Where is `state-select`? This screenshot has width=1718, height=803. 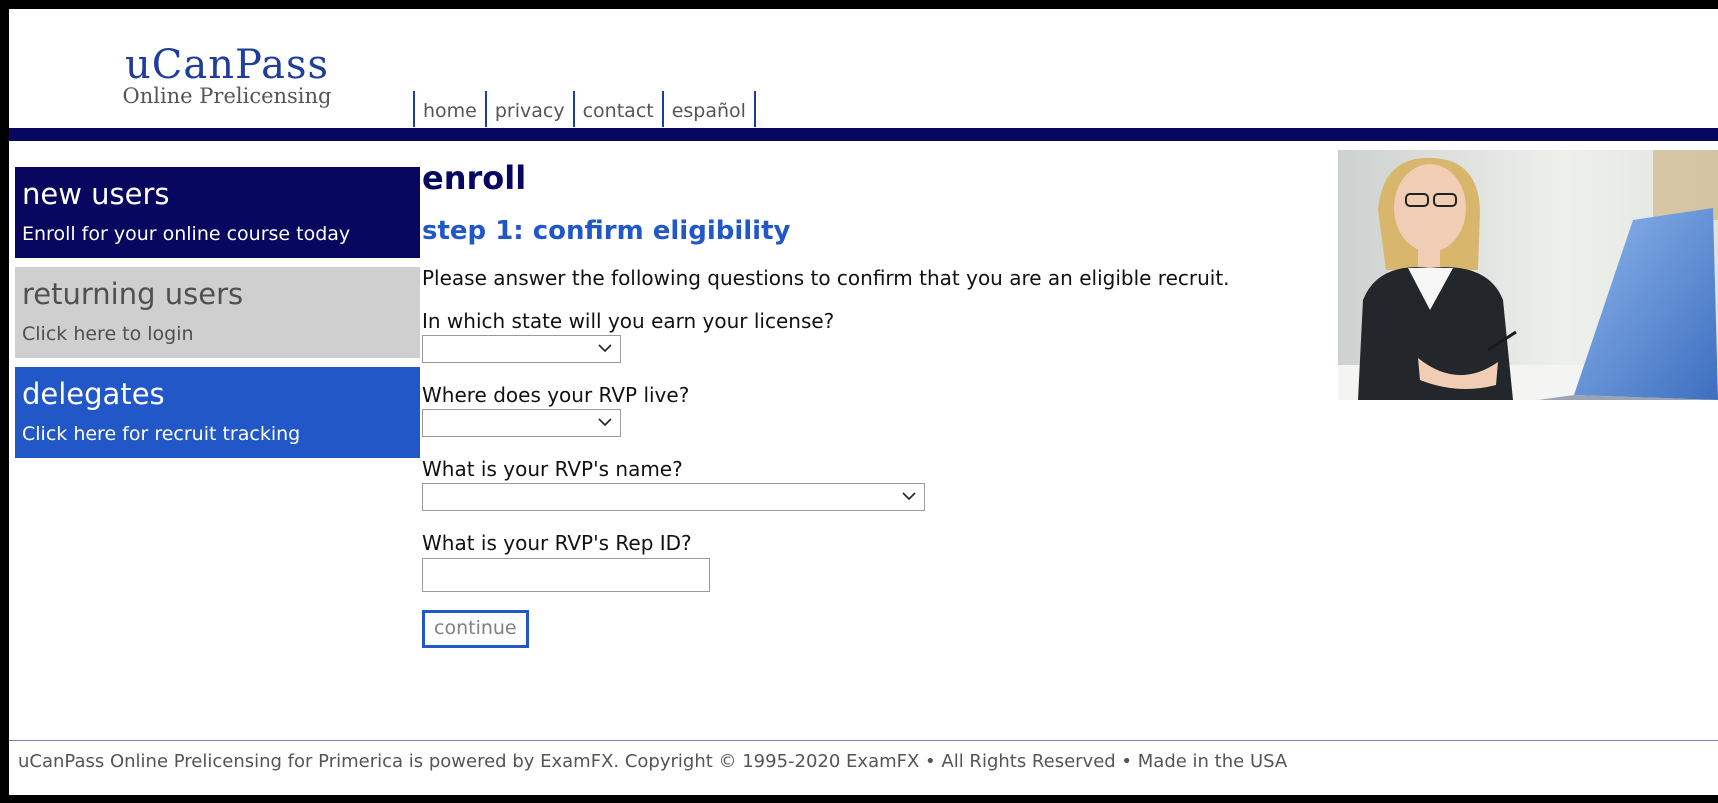 state-select is located at coordinates (521, 349).